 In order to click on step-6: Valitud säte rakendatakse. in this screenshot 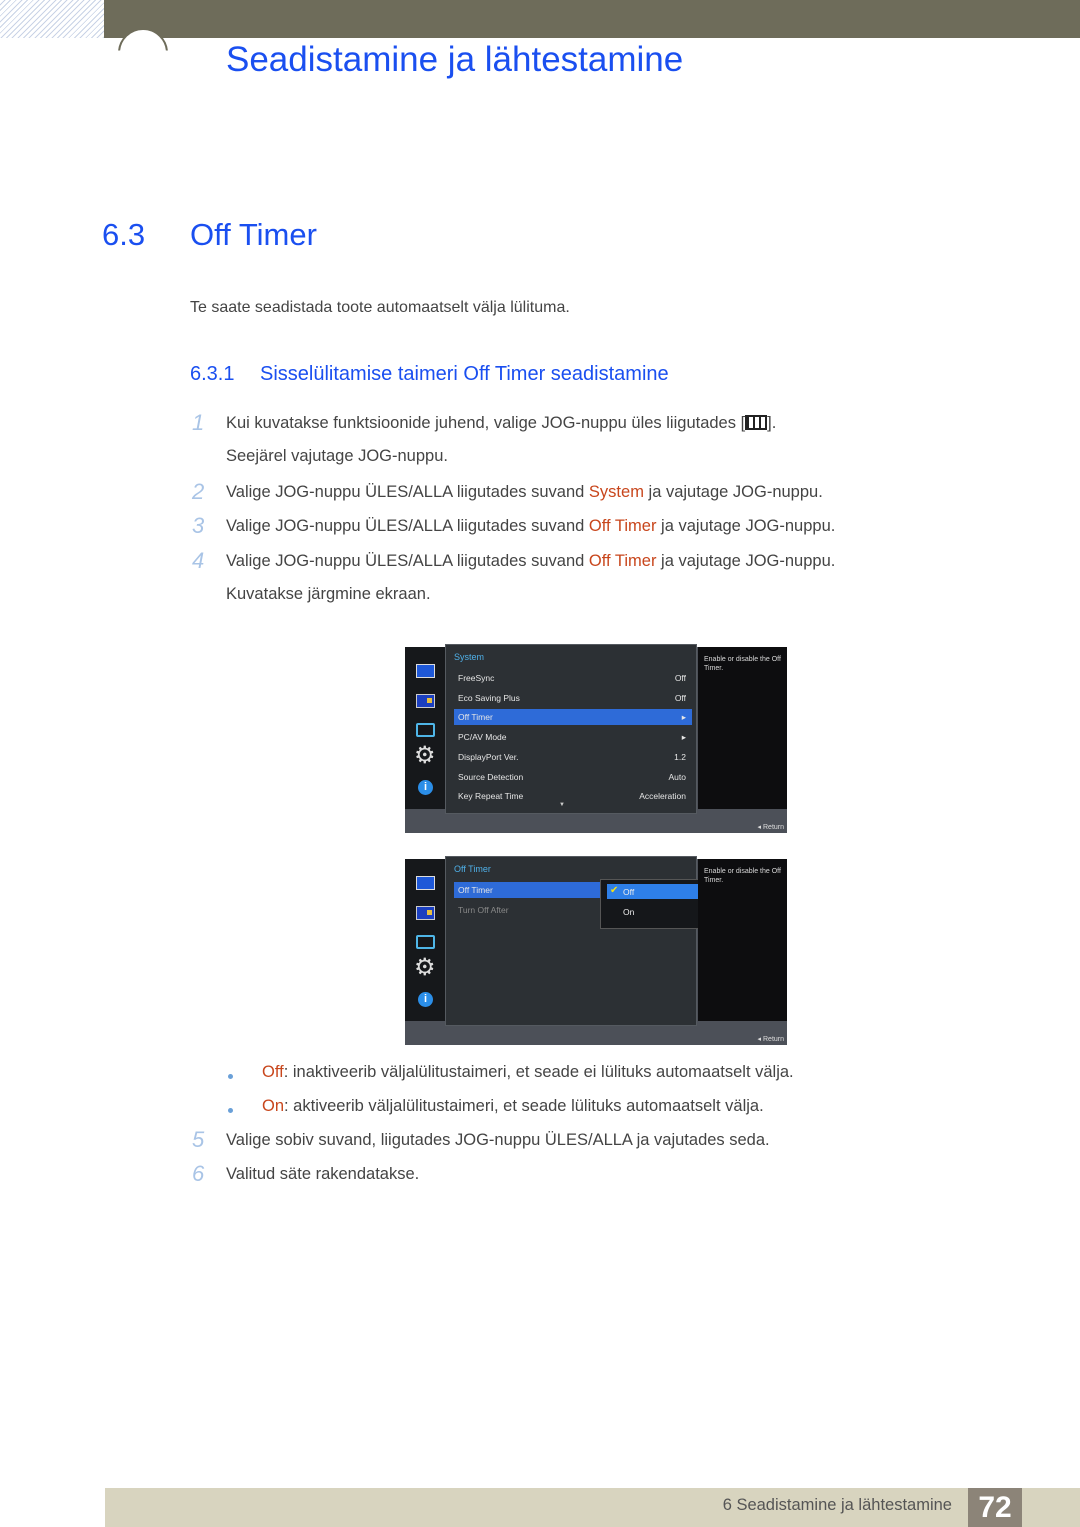, I will do `click(323, 1174)`.